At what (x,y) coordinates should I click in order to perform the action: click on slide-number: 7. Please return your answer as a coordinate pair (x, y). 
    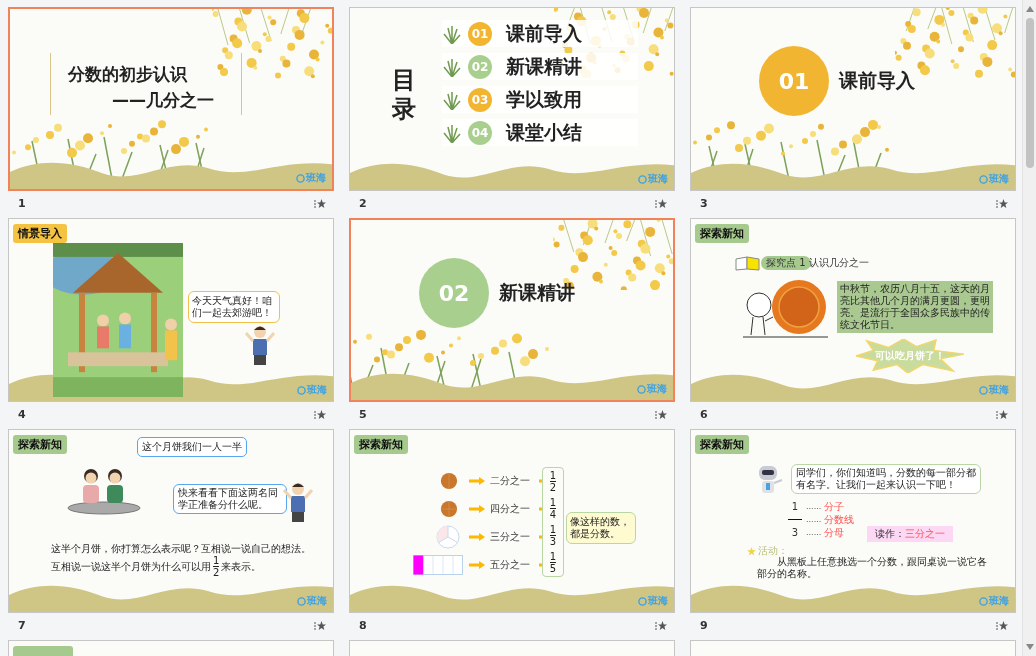
    Looking at the image, I should click on (22, 625).